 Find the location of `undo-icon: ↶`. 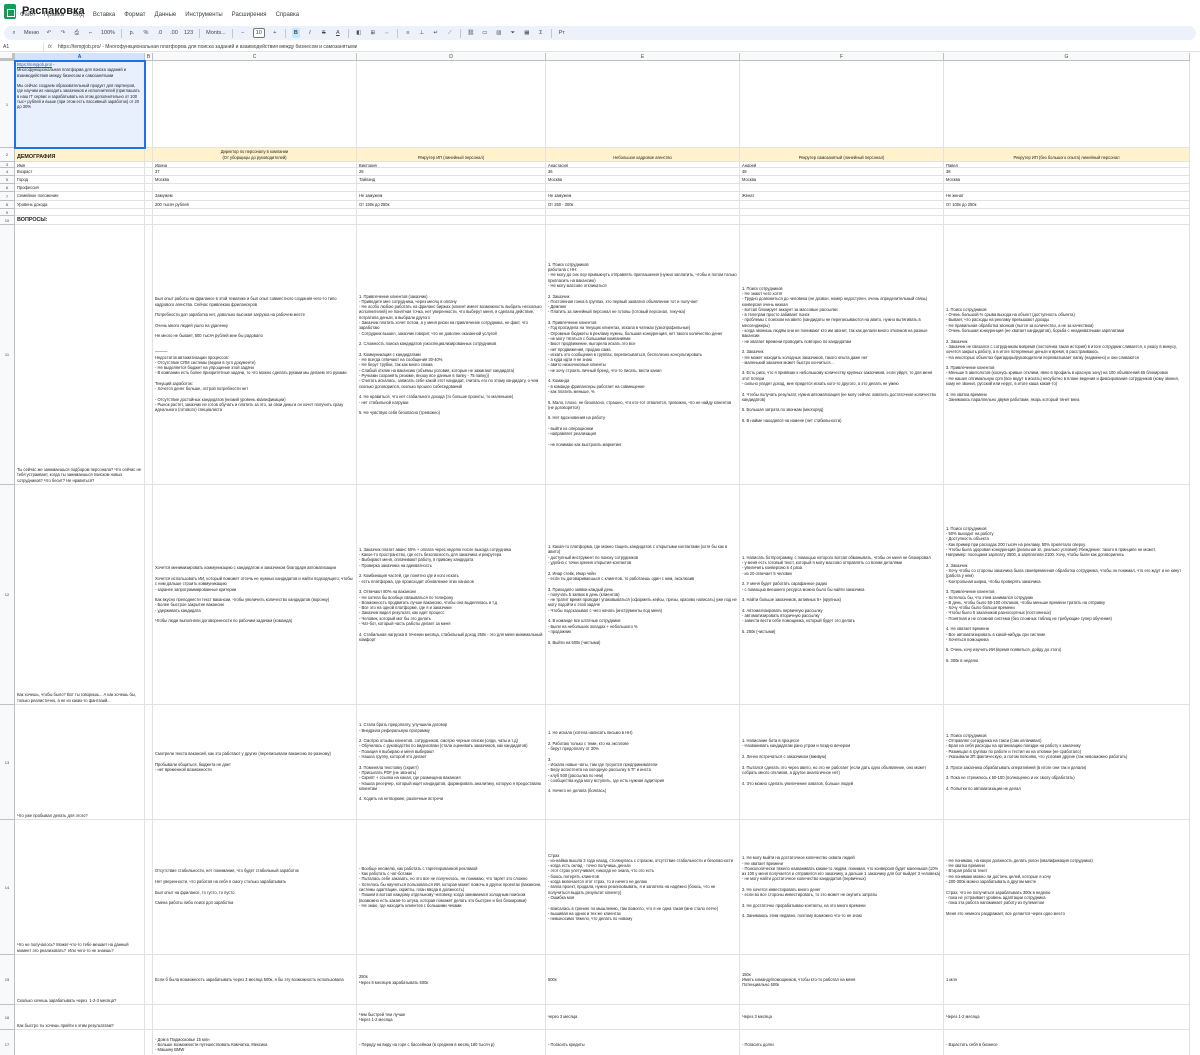

undo-icon: ↶ is located at coordinates (49, 33).